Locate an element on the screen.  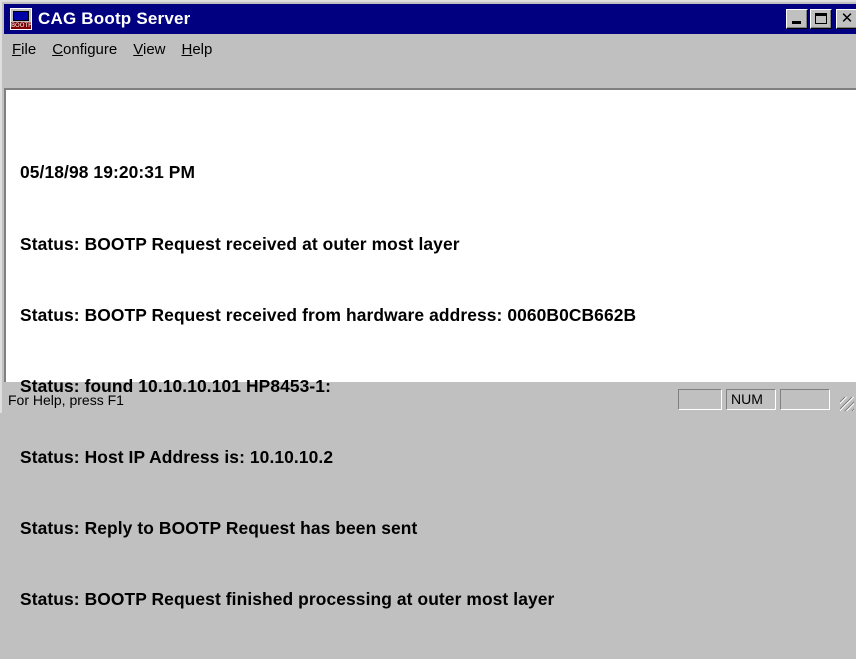
num-lock-indicator: NUM is located at coordinates (751, 399).